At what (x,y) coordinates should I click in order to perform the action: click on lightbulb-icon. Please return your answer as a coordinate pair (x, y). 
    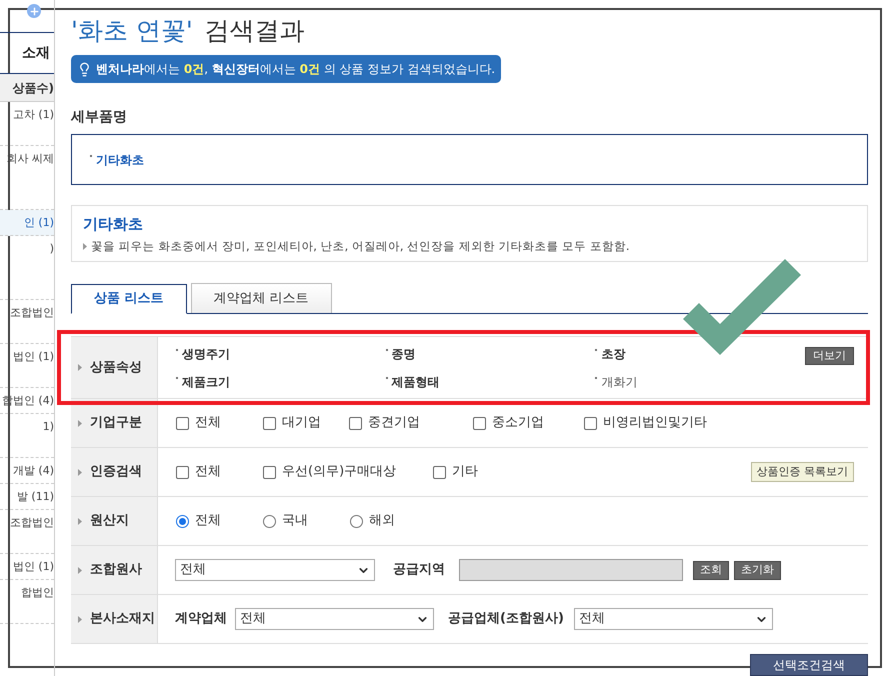
    Looking at the image, I should click on (84, 69).